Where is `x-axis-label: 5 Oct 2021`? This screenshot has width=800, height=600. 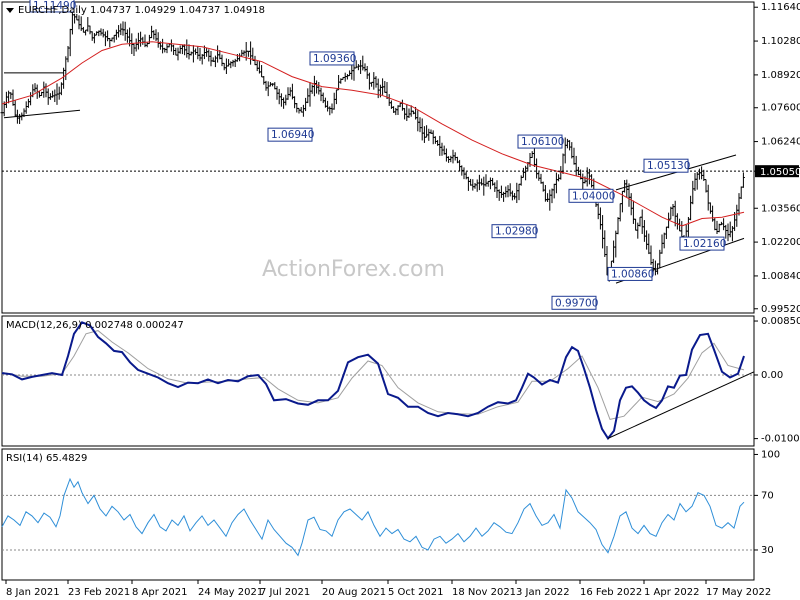
x-axis-label: 5 Oct 2021 is located at coordinates (415, 592).